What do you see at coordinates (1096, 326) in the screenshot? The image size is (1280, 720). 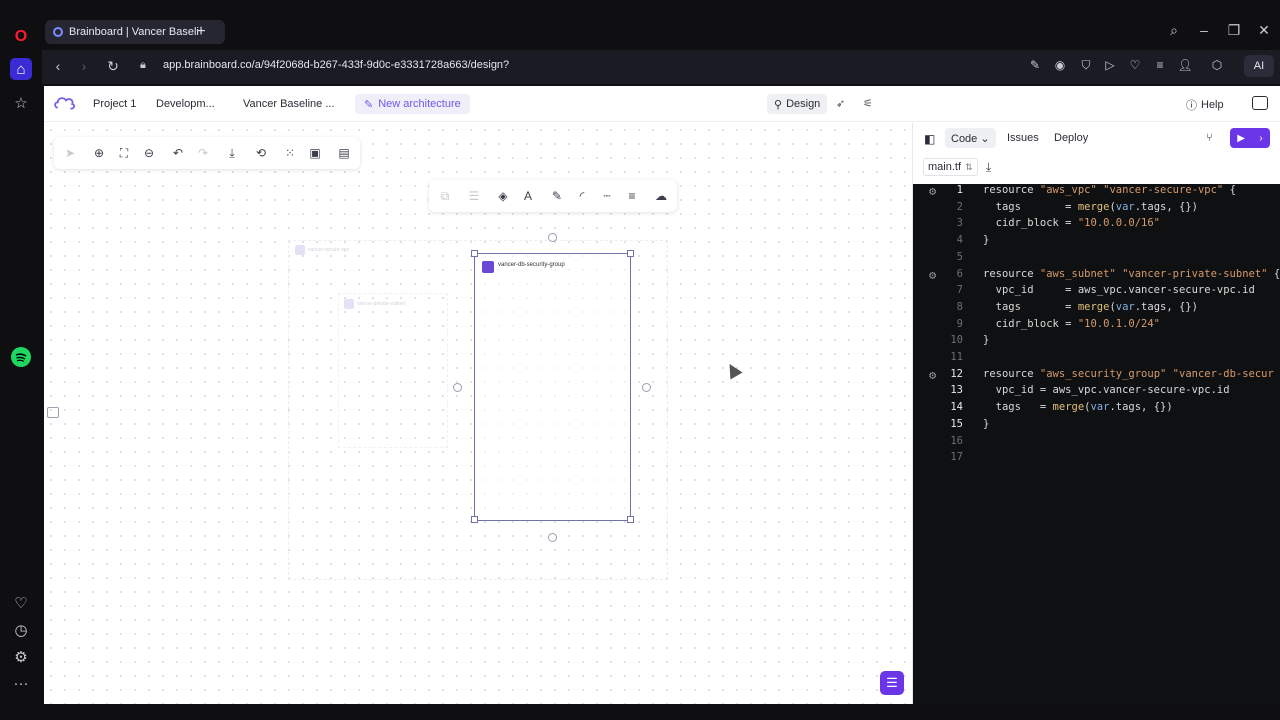 I see `code-line: 9 cidr_block = "10.0.1.0/24"` at bounding box center [1096, 326].